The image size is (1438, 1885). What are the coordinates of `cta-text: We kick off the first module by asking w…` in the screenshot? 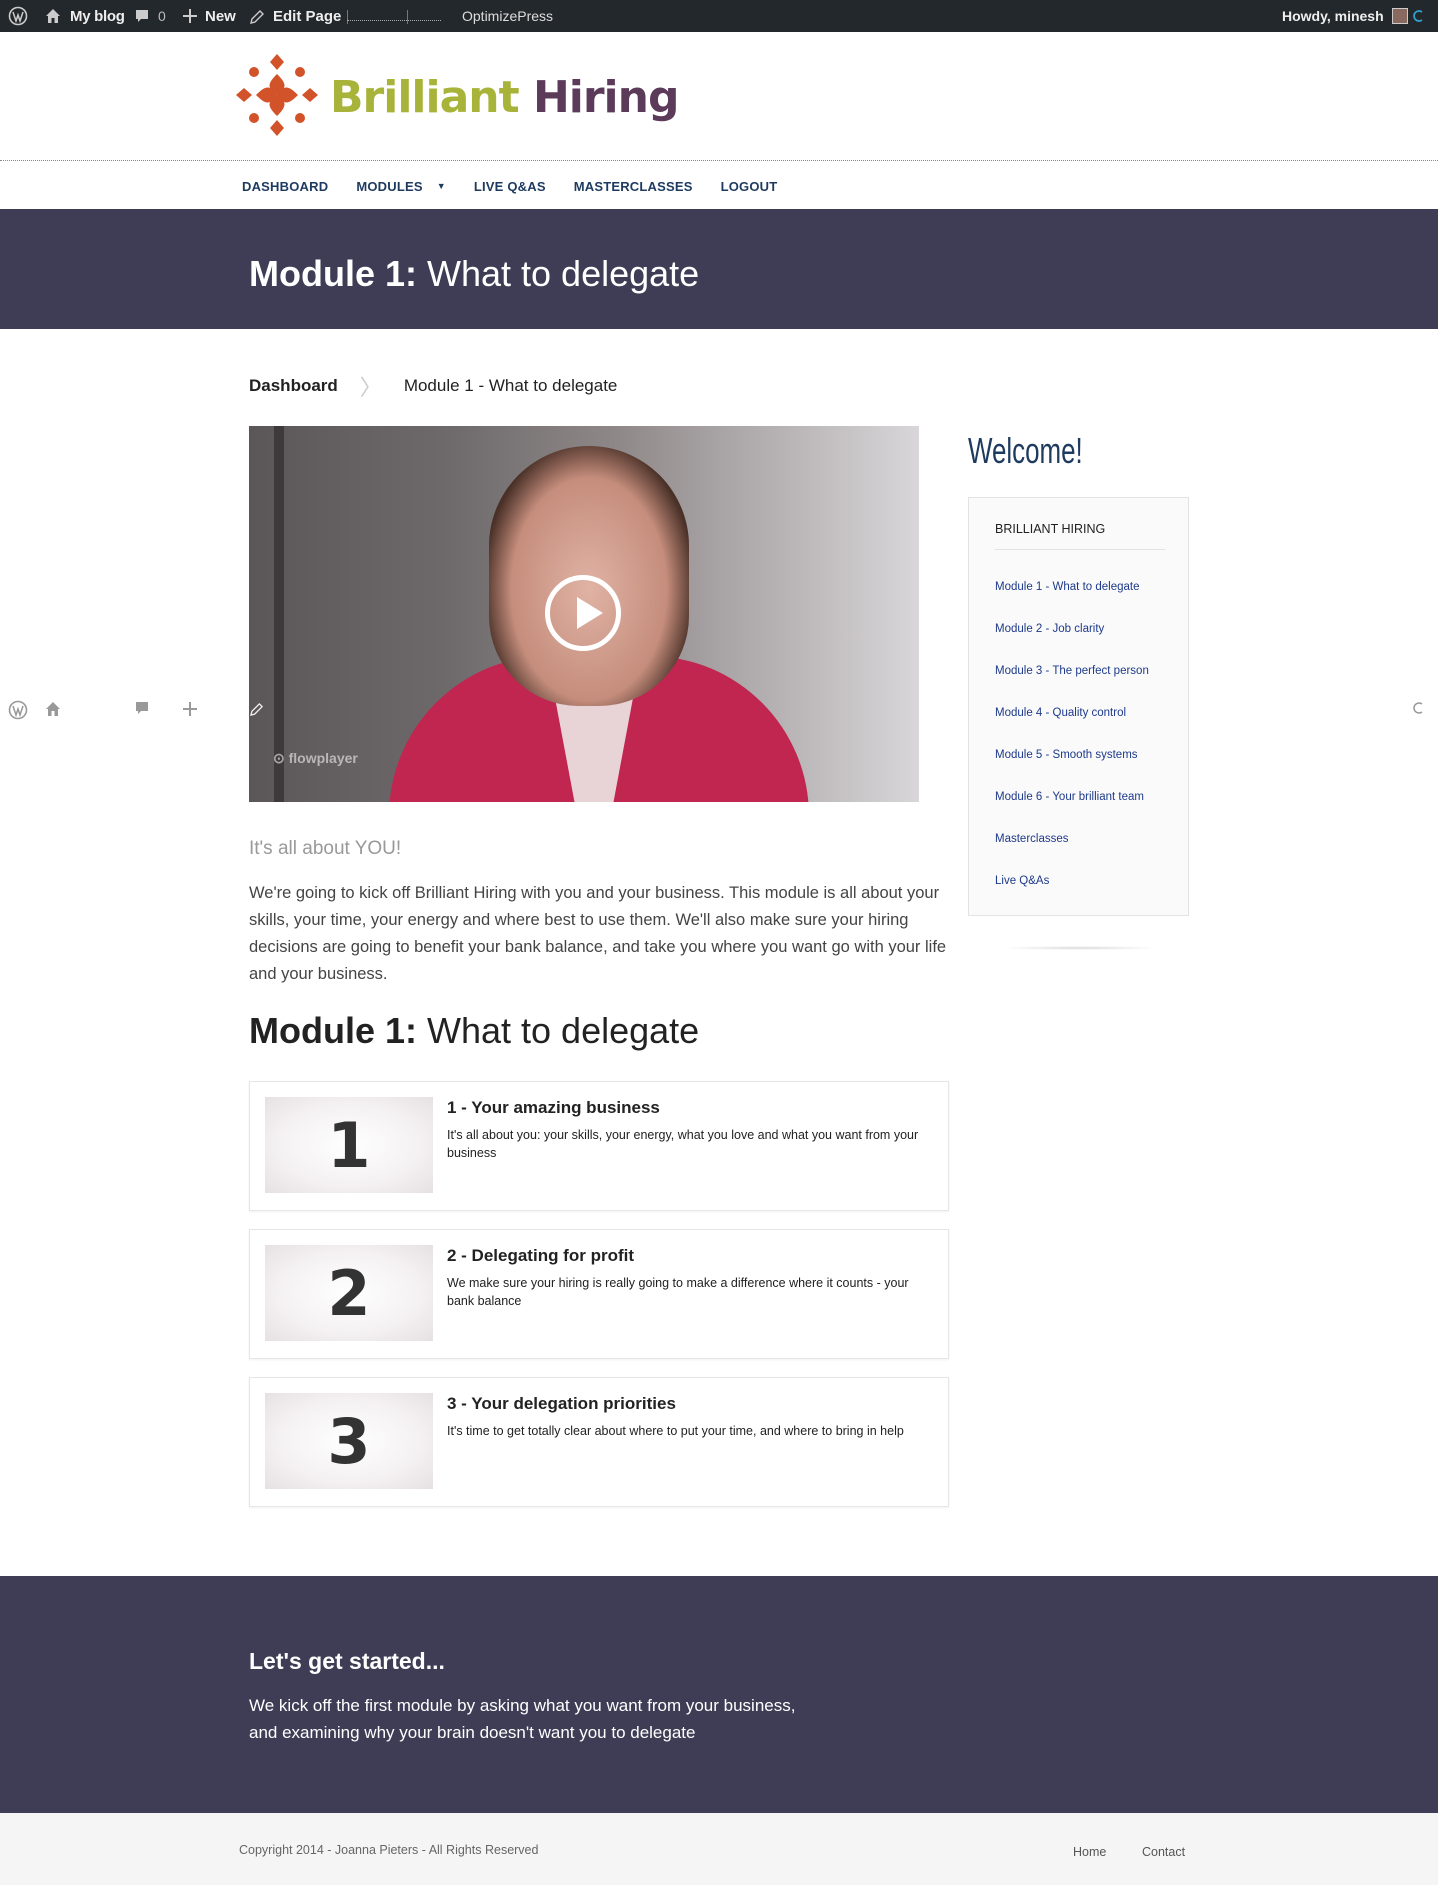 It's located at (549, 1719).